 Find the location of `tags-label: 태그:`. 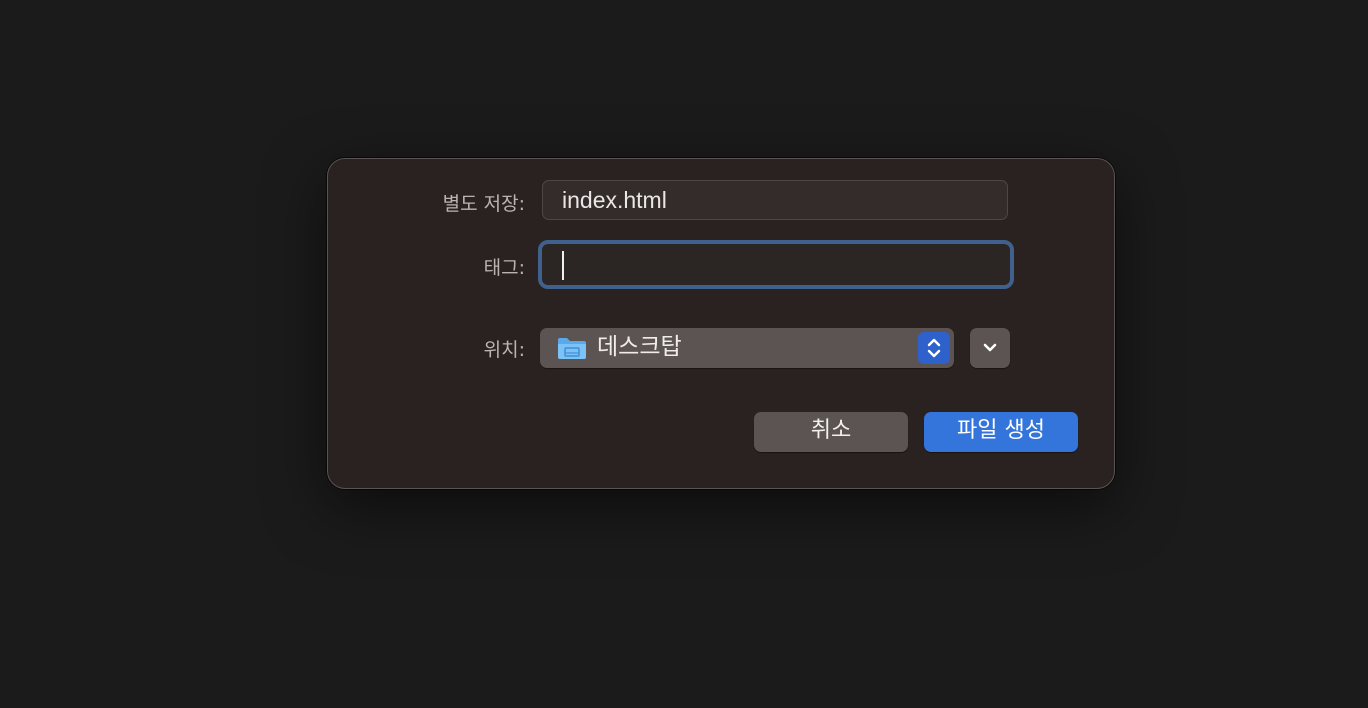

tags-label: 태그: is located at coordinates (504, 268).